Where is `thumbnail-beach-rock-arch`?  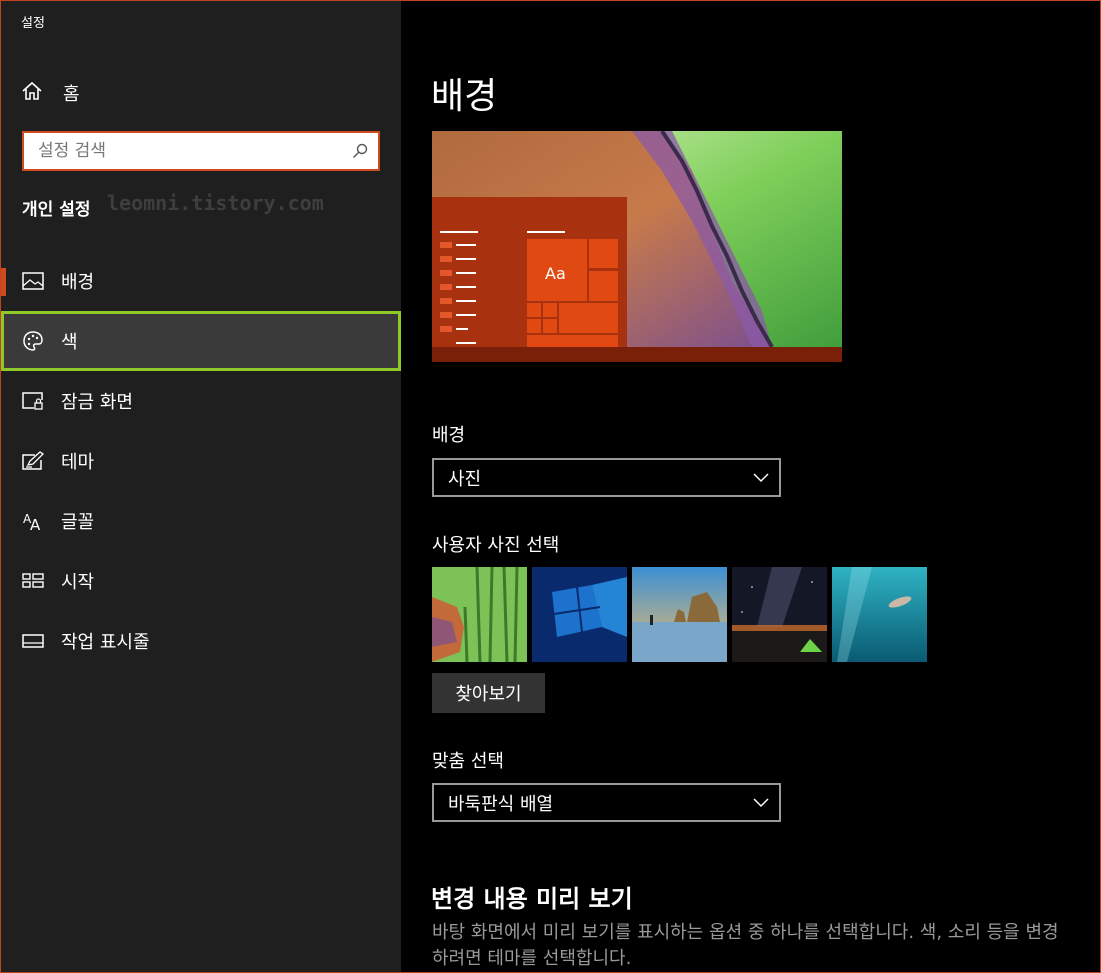
thumbnail-beach-rock-arch is located at coordinates (679, 614).